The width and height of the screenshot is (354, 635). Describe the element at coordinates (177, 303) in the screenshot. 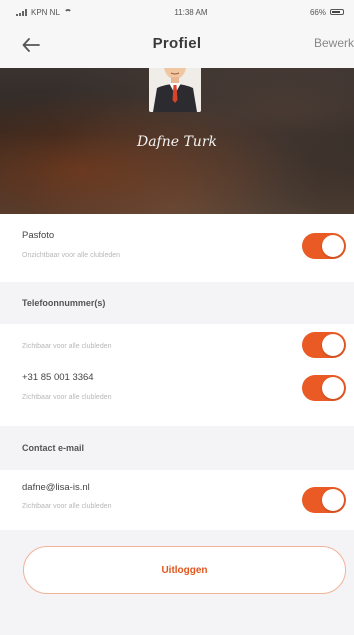

I see `phone-section-header: Telefoonnummer(s)` at that location.